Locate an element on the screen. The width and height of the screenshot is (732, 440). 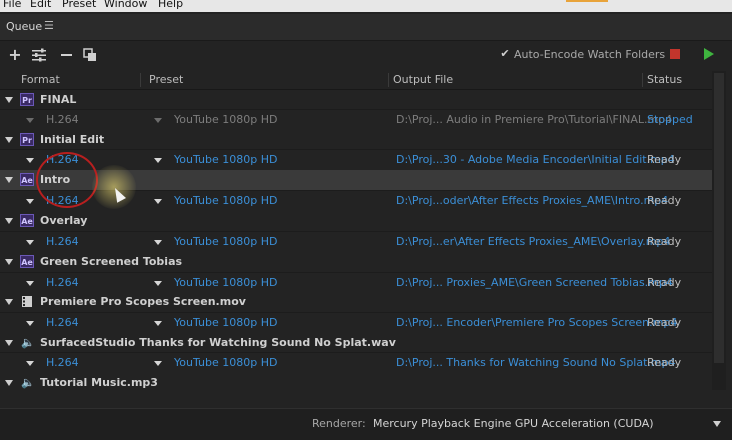
queue-group-overlay: Ae Overlay is located at coordinates (356, 221).